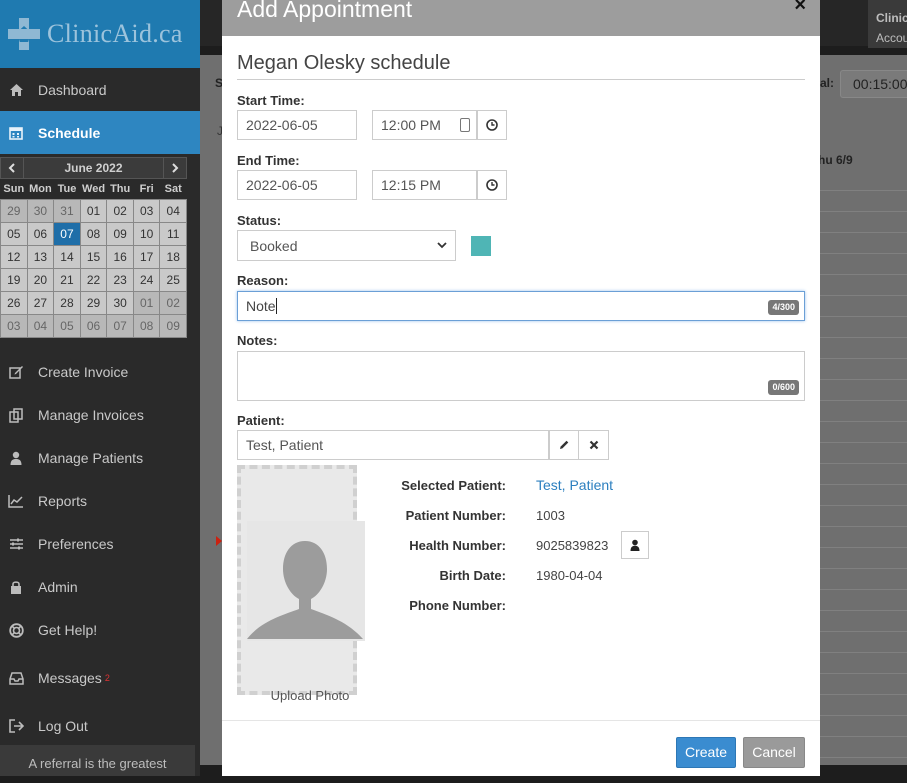  What do you see at coordinates (521, 376) in the screenshot?
I see `notes-textarea: 0/600` at bounding box center [521, 376].